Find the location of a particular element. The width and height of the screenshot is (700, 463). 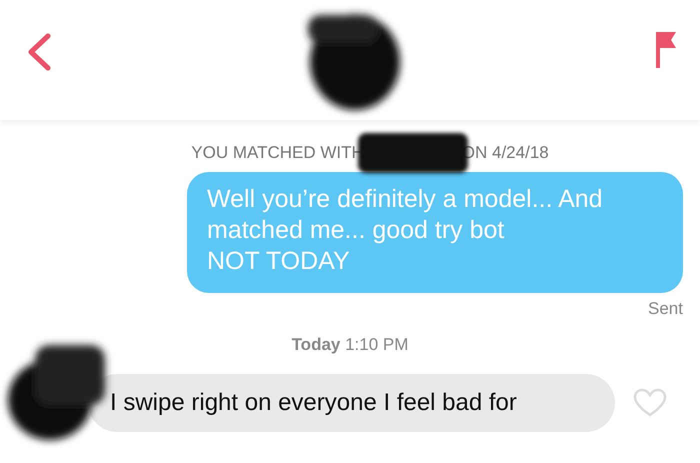

back-icon is located at coordinates (39, 52).